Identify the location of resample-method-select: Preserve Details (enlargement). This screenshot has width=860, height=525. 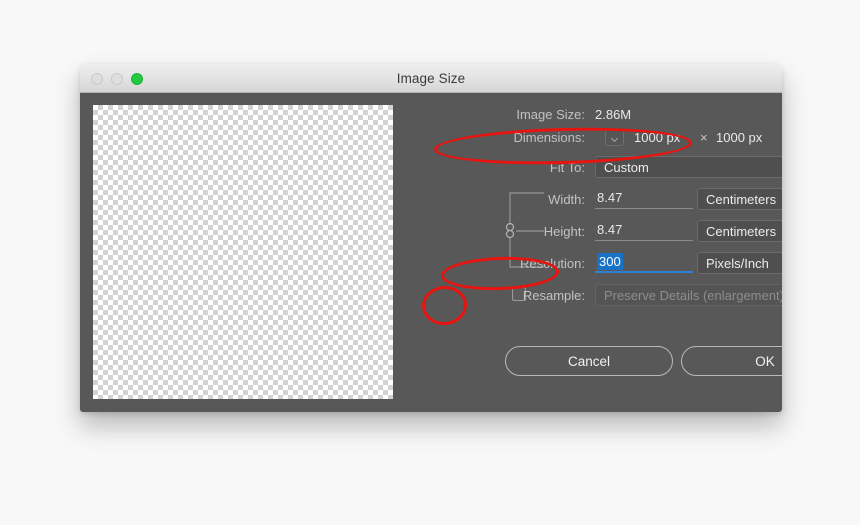
(688, 295).